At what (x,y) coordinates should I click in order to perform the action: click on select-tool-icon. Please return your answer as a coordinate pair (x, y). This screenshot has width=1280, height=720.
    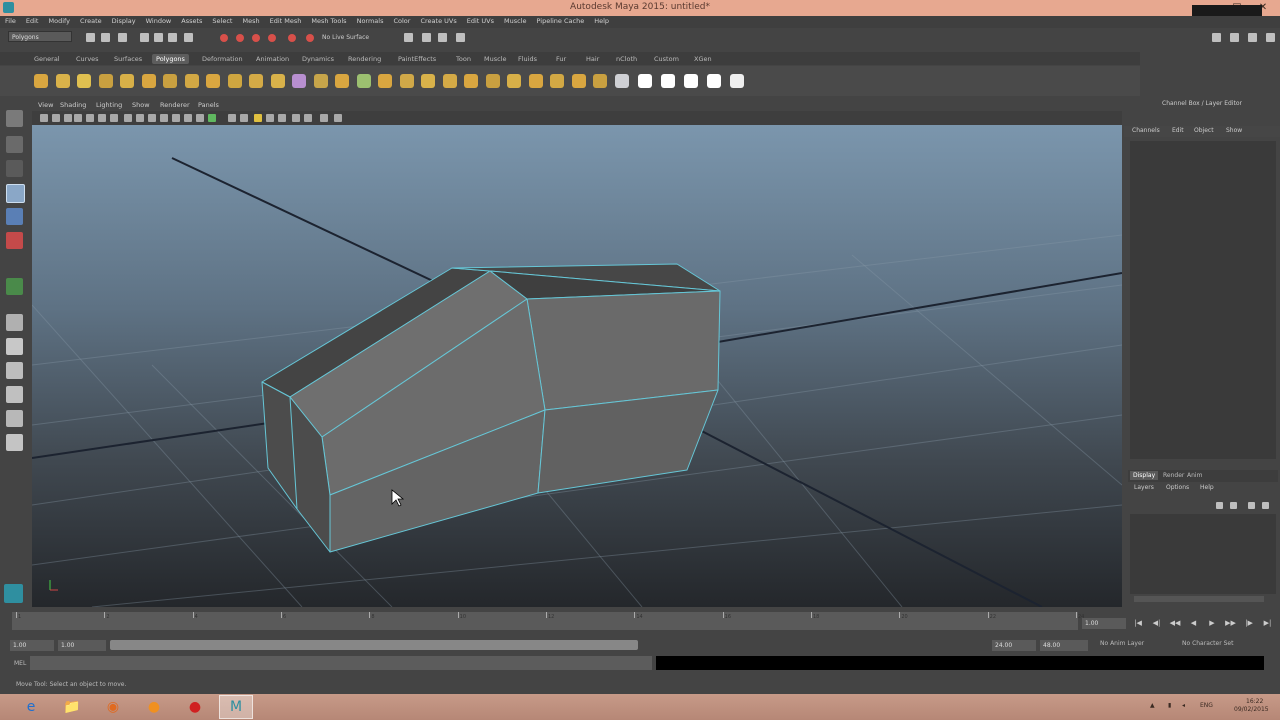
    Looking at the image, I should click on (14, 118).